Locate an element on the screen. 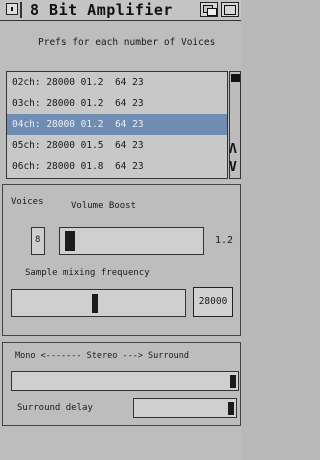  scroll-down-arrow-icon: V is located at coordinates (235, 168).